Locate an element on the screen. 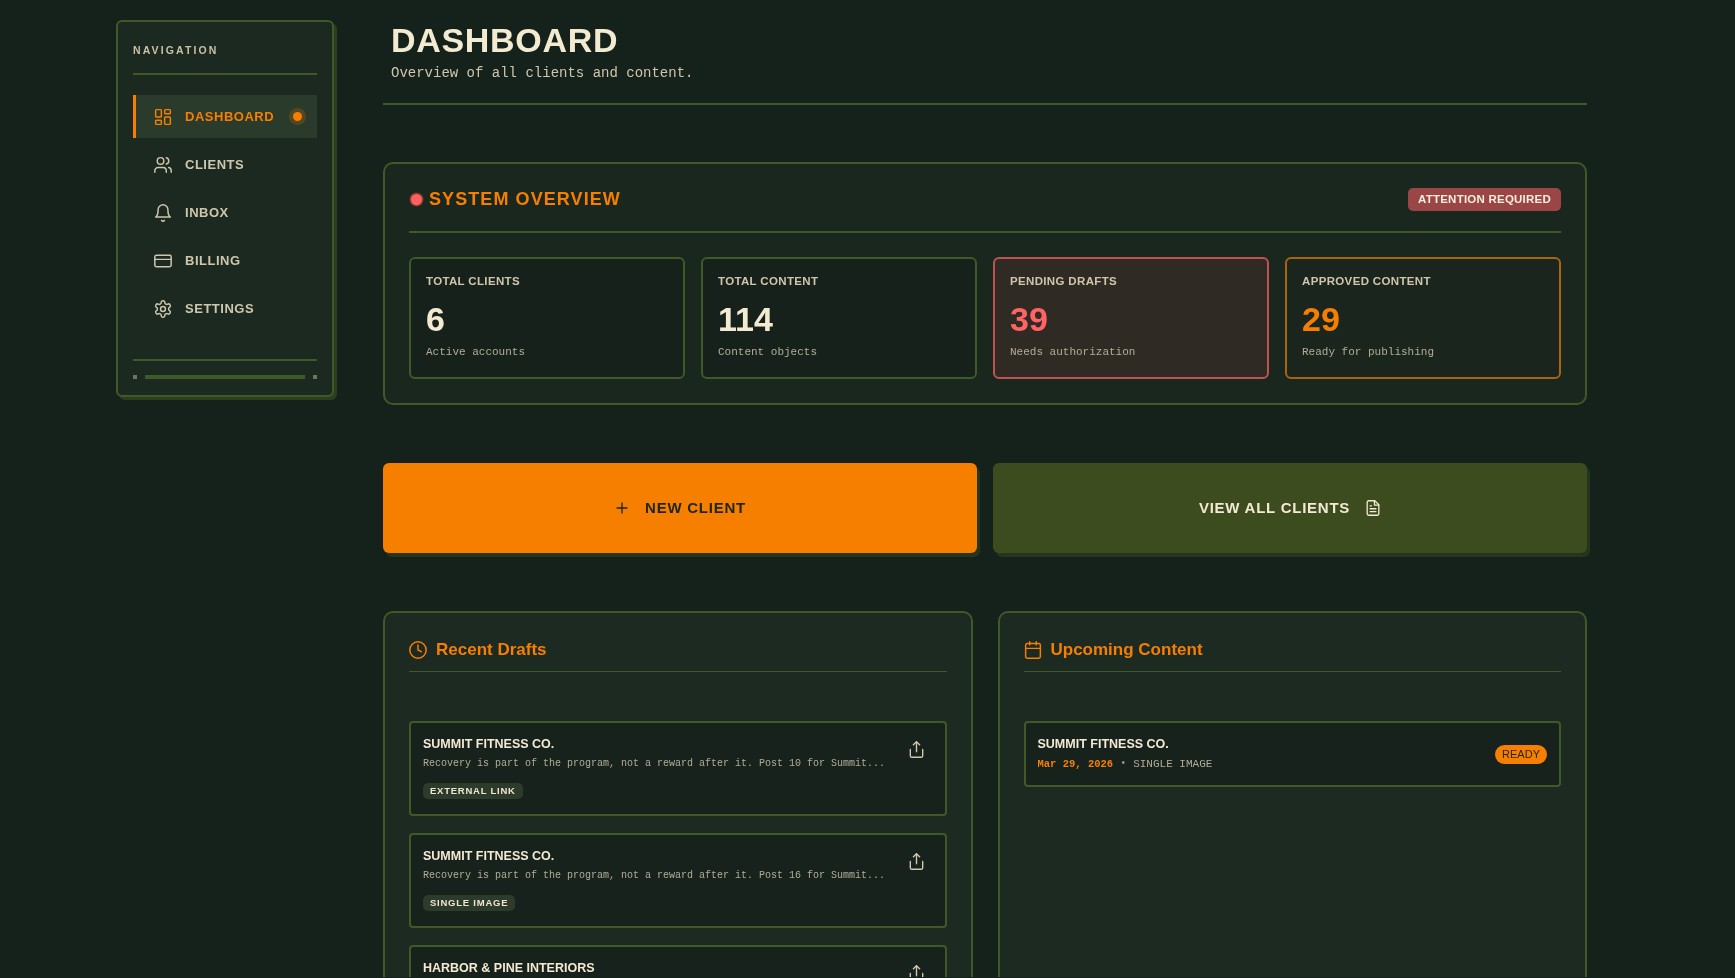  nav-item: CLIENTS is located at coordinates (225, 164).